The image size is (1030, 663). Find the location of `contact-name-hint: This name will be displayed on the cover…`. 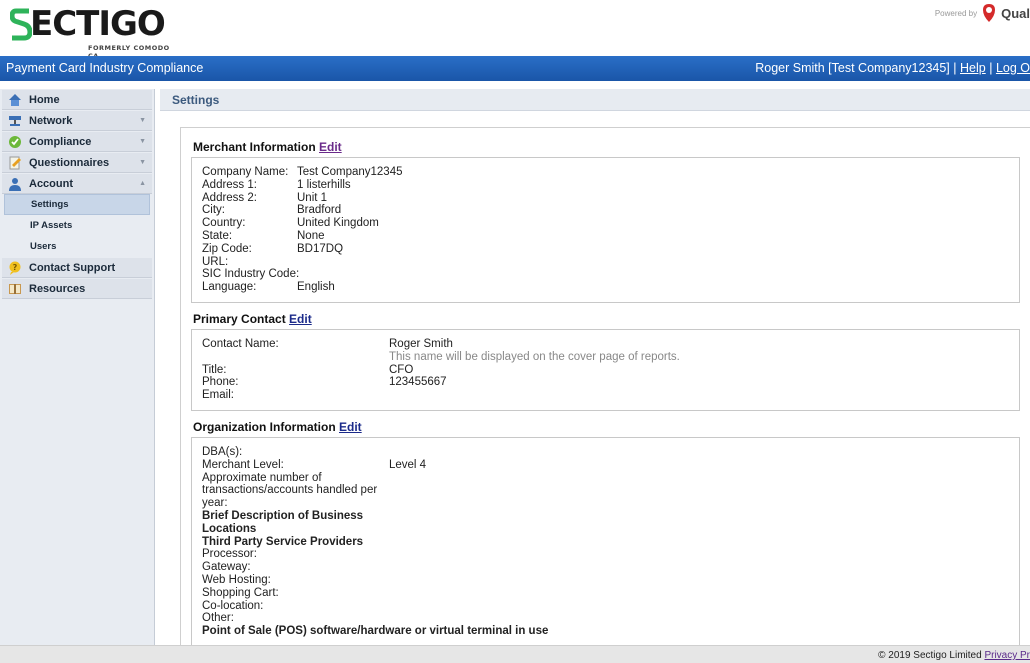

contact-name-hint: This name will be displayed on the cover… is located at coordinates (534, 356).